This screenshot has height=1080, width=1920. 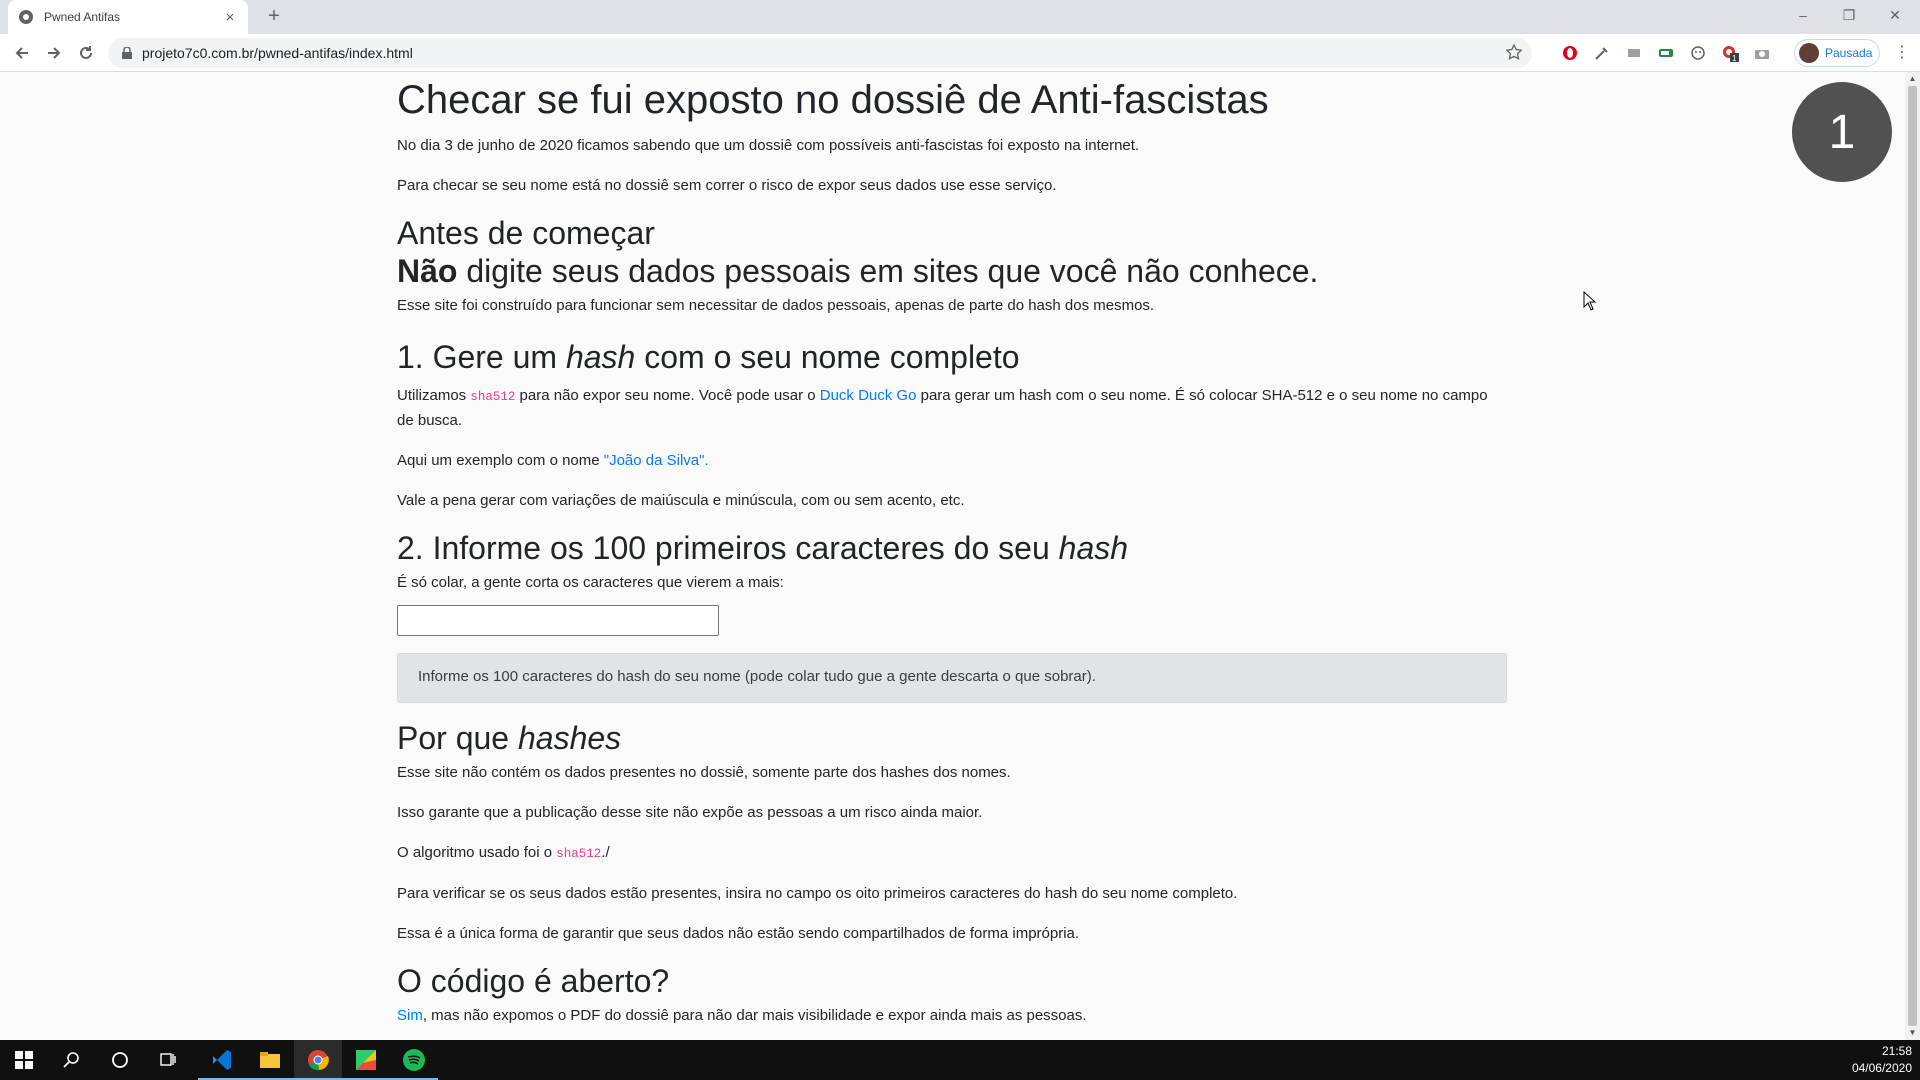 What do you see at coordinates (1734, 58) in the screenshot?
I see `extension-badge-count: 1` at bounding box center [1734, 58].